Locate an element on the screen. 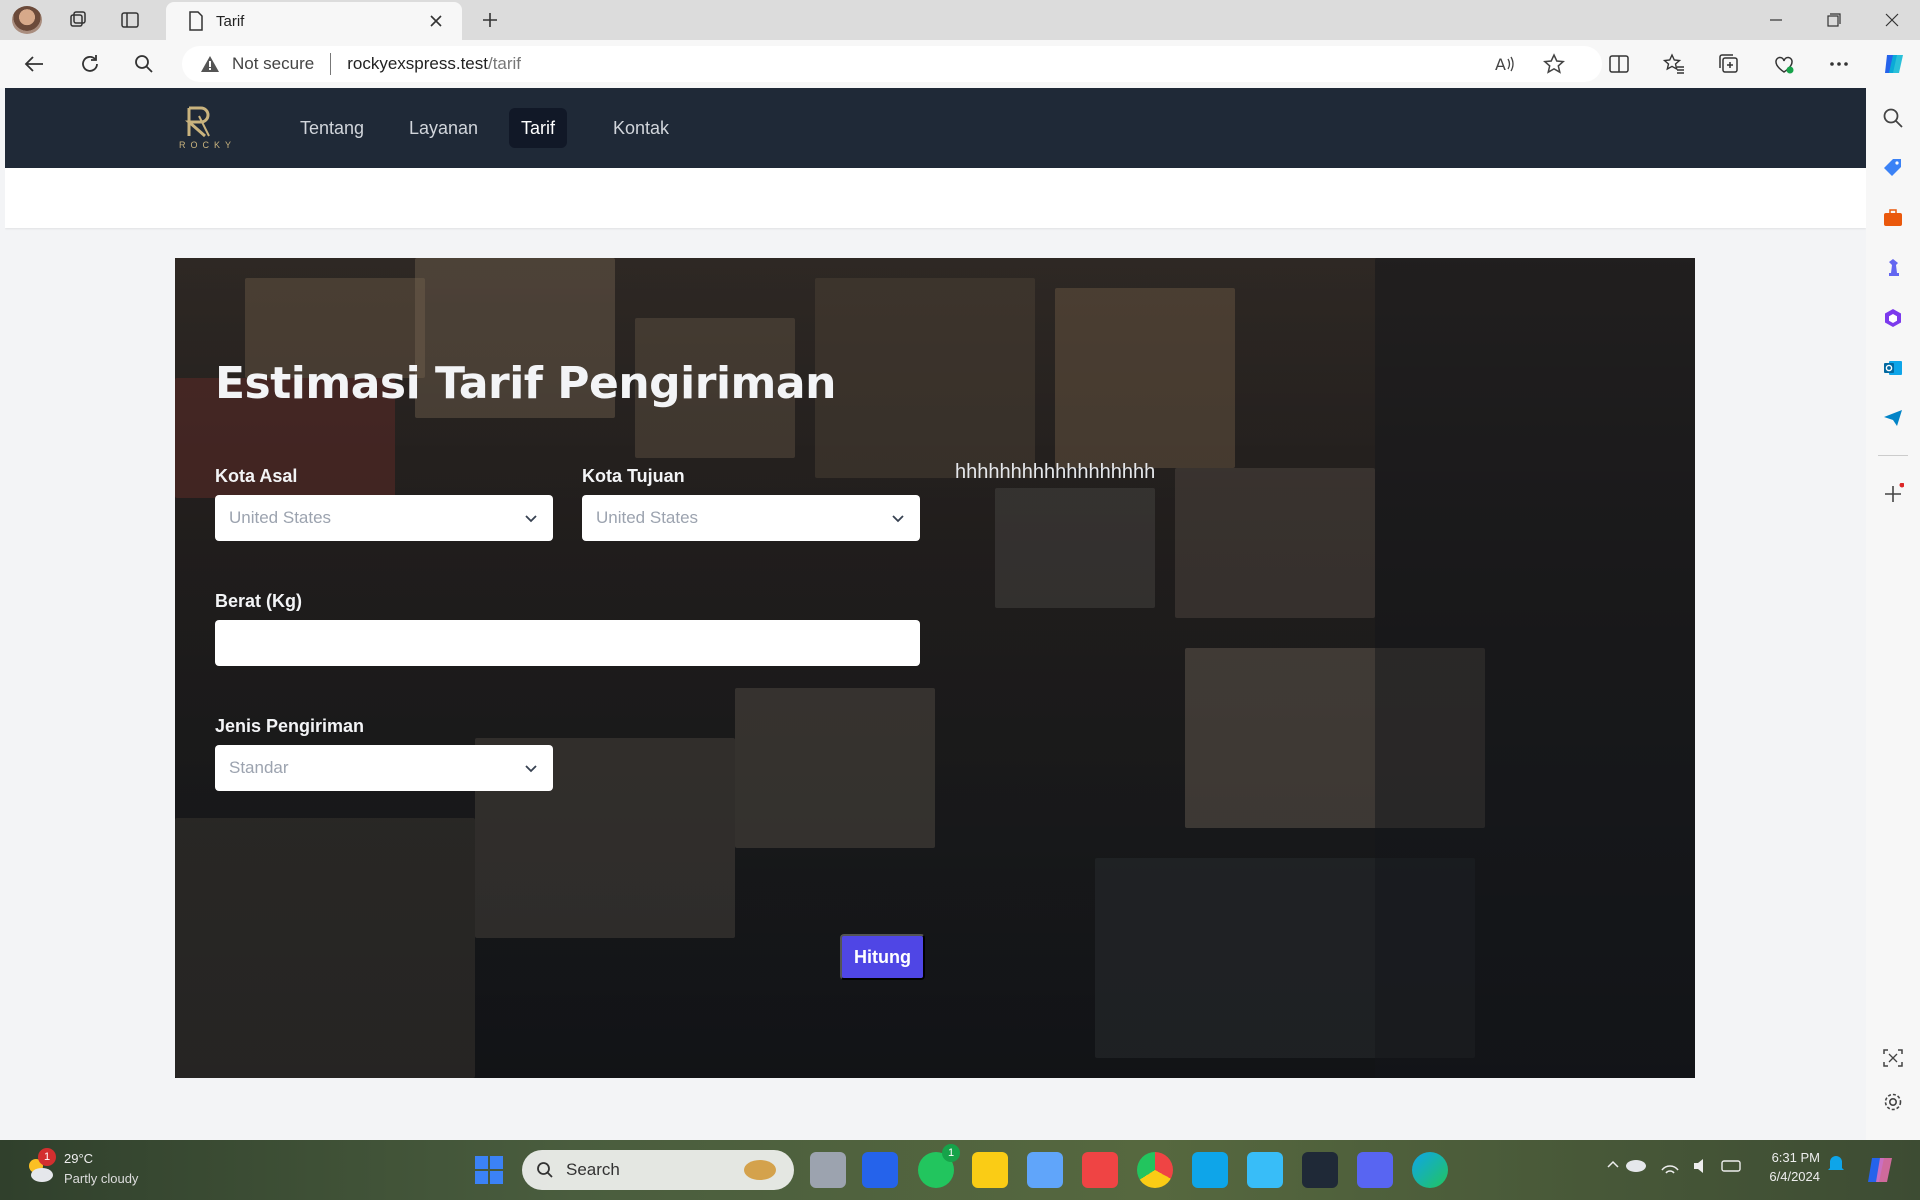 The width and height of the screenshot is (1920, 1200). file-explorer-icon is located at coordinates (990, 1170).